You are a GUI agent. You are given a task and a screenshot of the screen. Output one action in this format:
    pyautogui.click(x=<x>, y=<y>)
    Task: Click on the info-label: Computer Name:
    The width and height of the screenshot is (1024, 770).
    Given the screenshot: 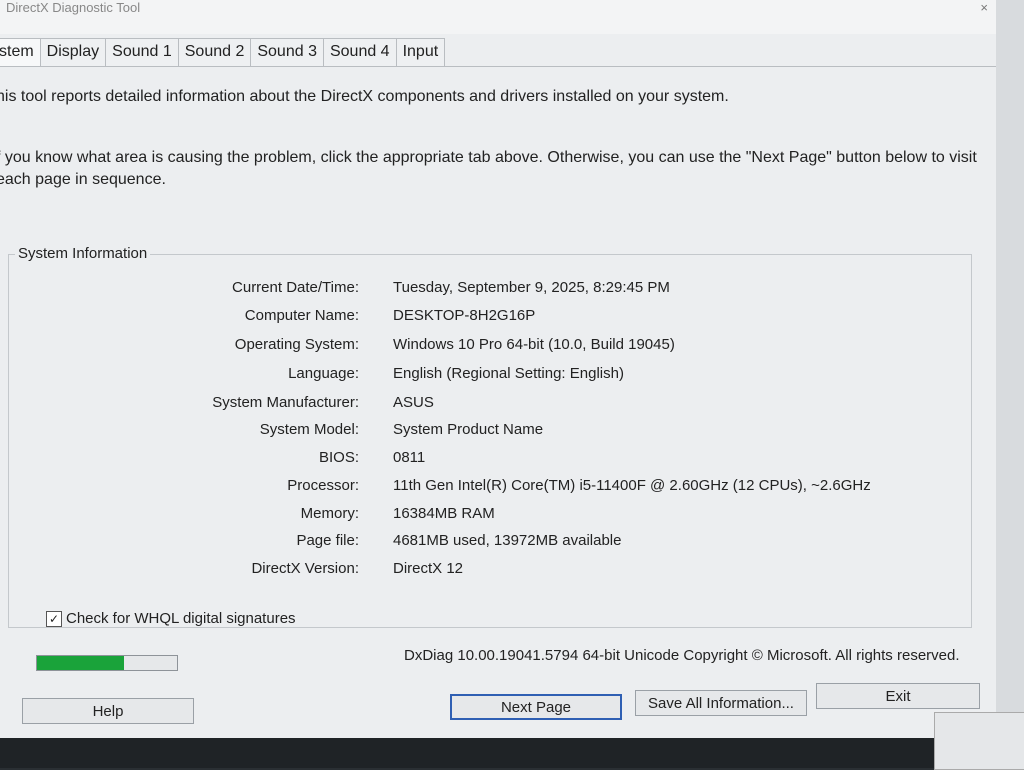 What is the action you would take?
    pyautogui.click(x=301, y=315)
    